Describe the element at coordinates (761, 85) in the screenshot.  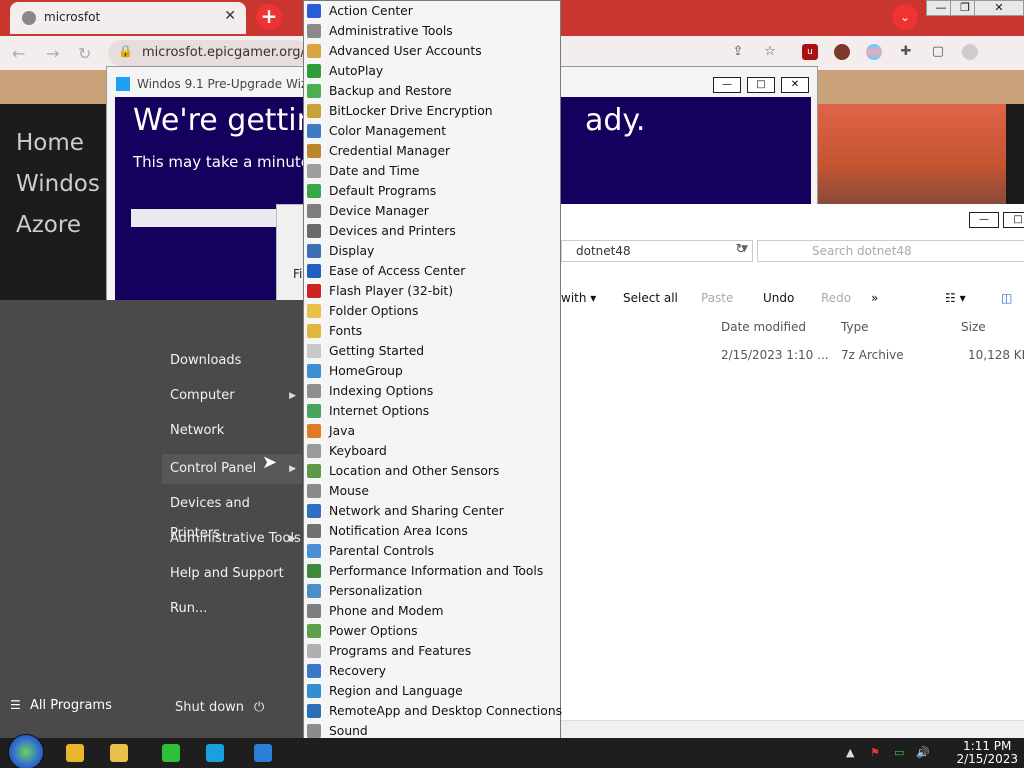
I see `wizard-maximize-button: □` at that location.